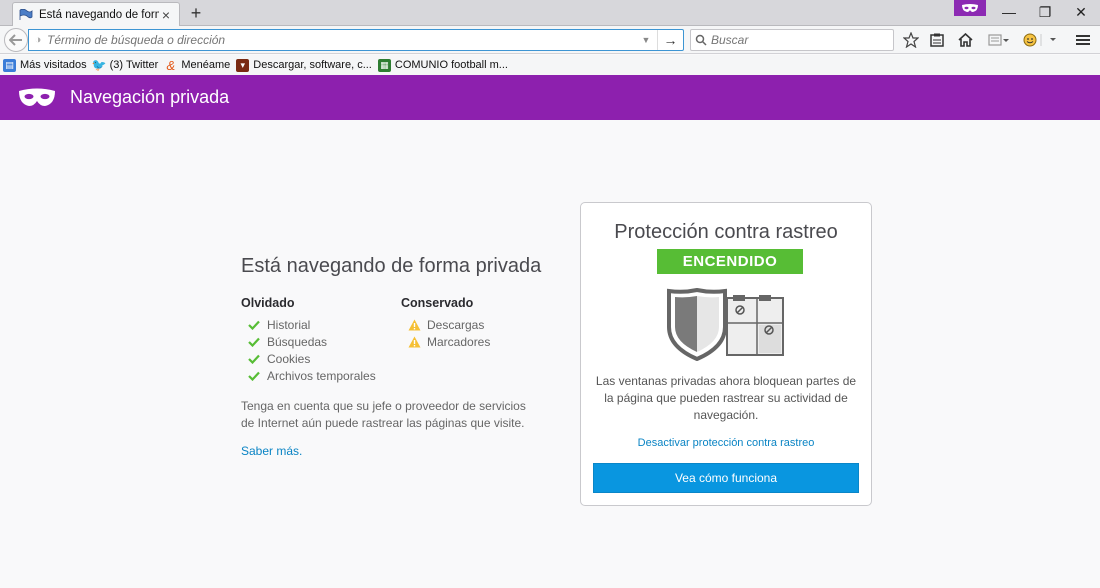  What do you see at coordinates (726, 232) in the screenshot?
I see `tracking-title: Protección contra rastreo` at bounding box center [726, 232].